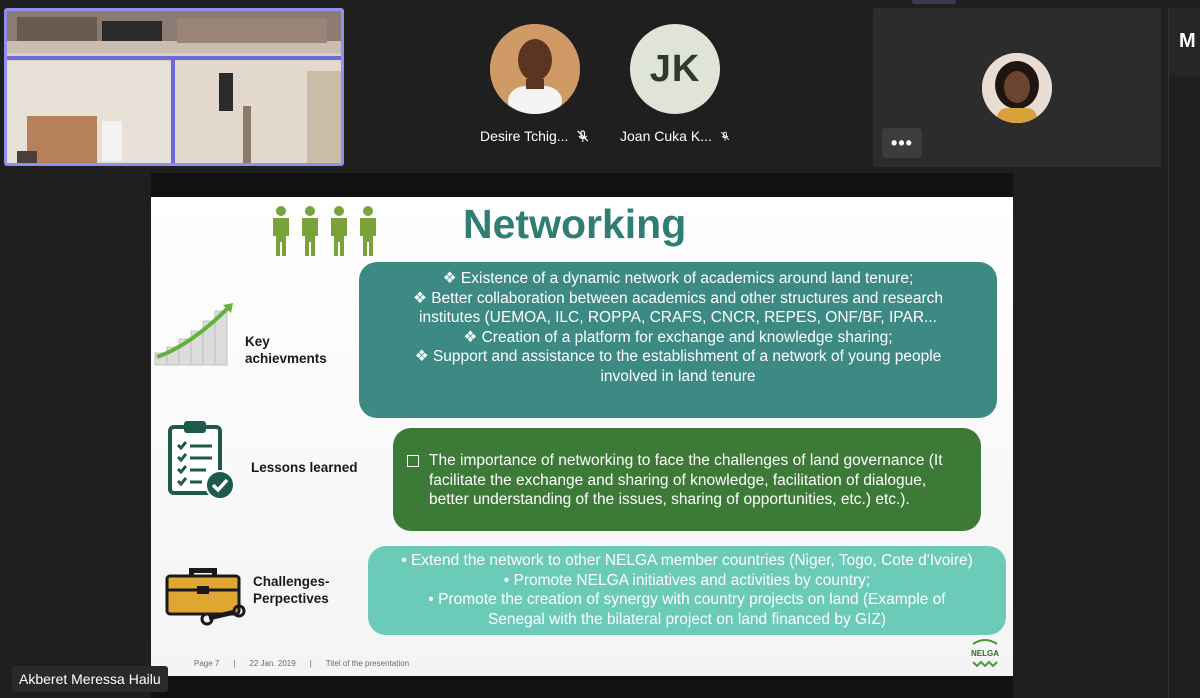 Image resolution: width=1200 pixels, height=698 pixels. Describe the element at coordinates (304, 467) in the screenshot. I see `lessons-learned-label: Lessons learned` at that location.